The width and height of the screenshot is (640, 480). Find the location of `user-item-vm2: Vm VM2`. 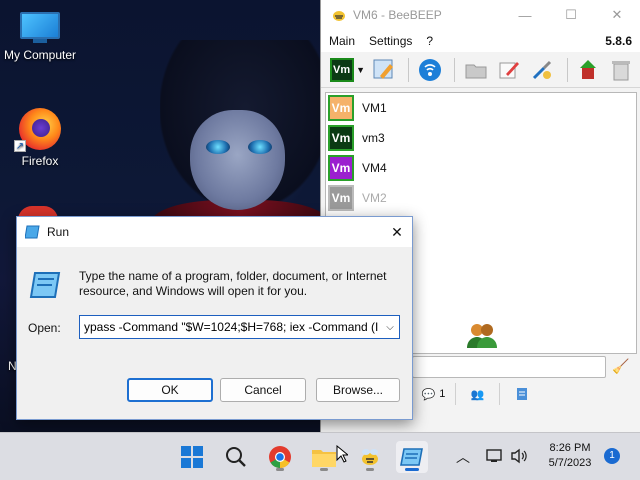

user-item-vm2: Vm VM2 is located at coordinates (481, 198).